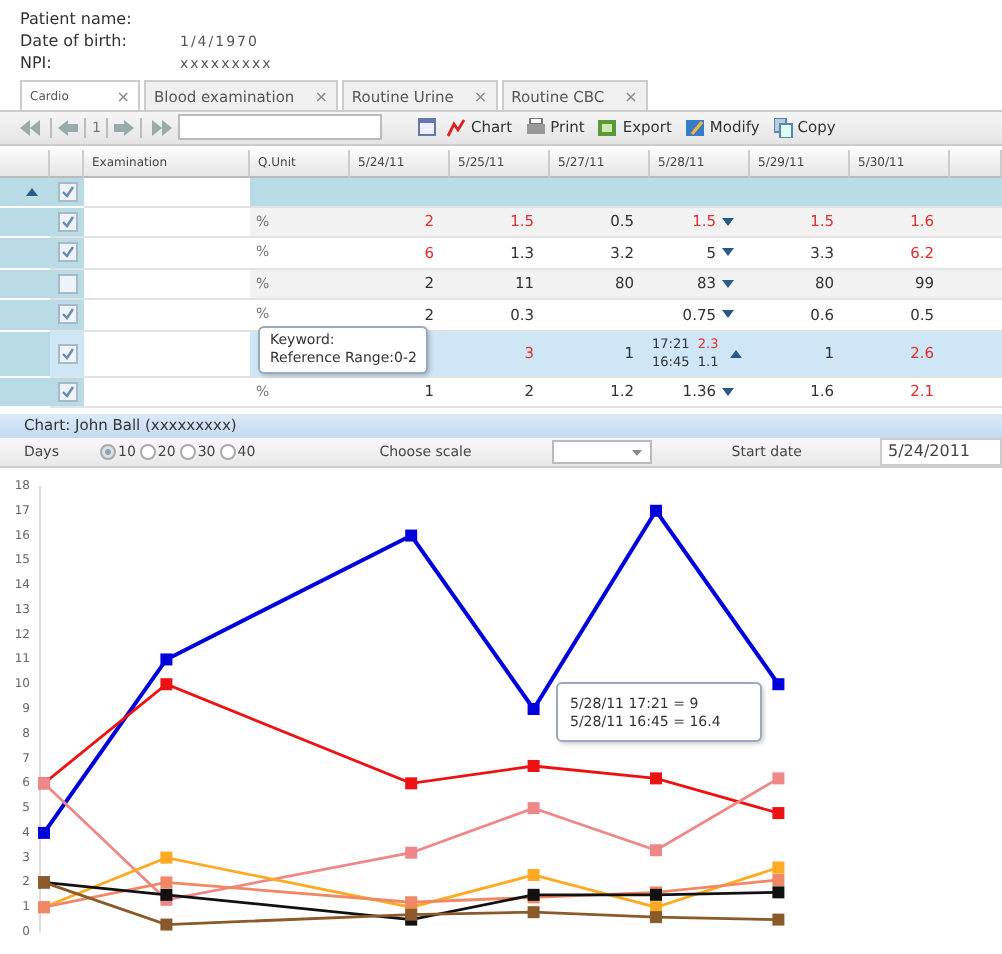 The height and width of the screenshot is (954, 1002). I want to click on close-icon: ×, so click(123, 96).